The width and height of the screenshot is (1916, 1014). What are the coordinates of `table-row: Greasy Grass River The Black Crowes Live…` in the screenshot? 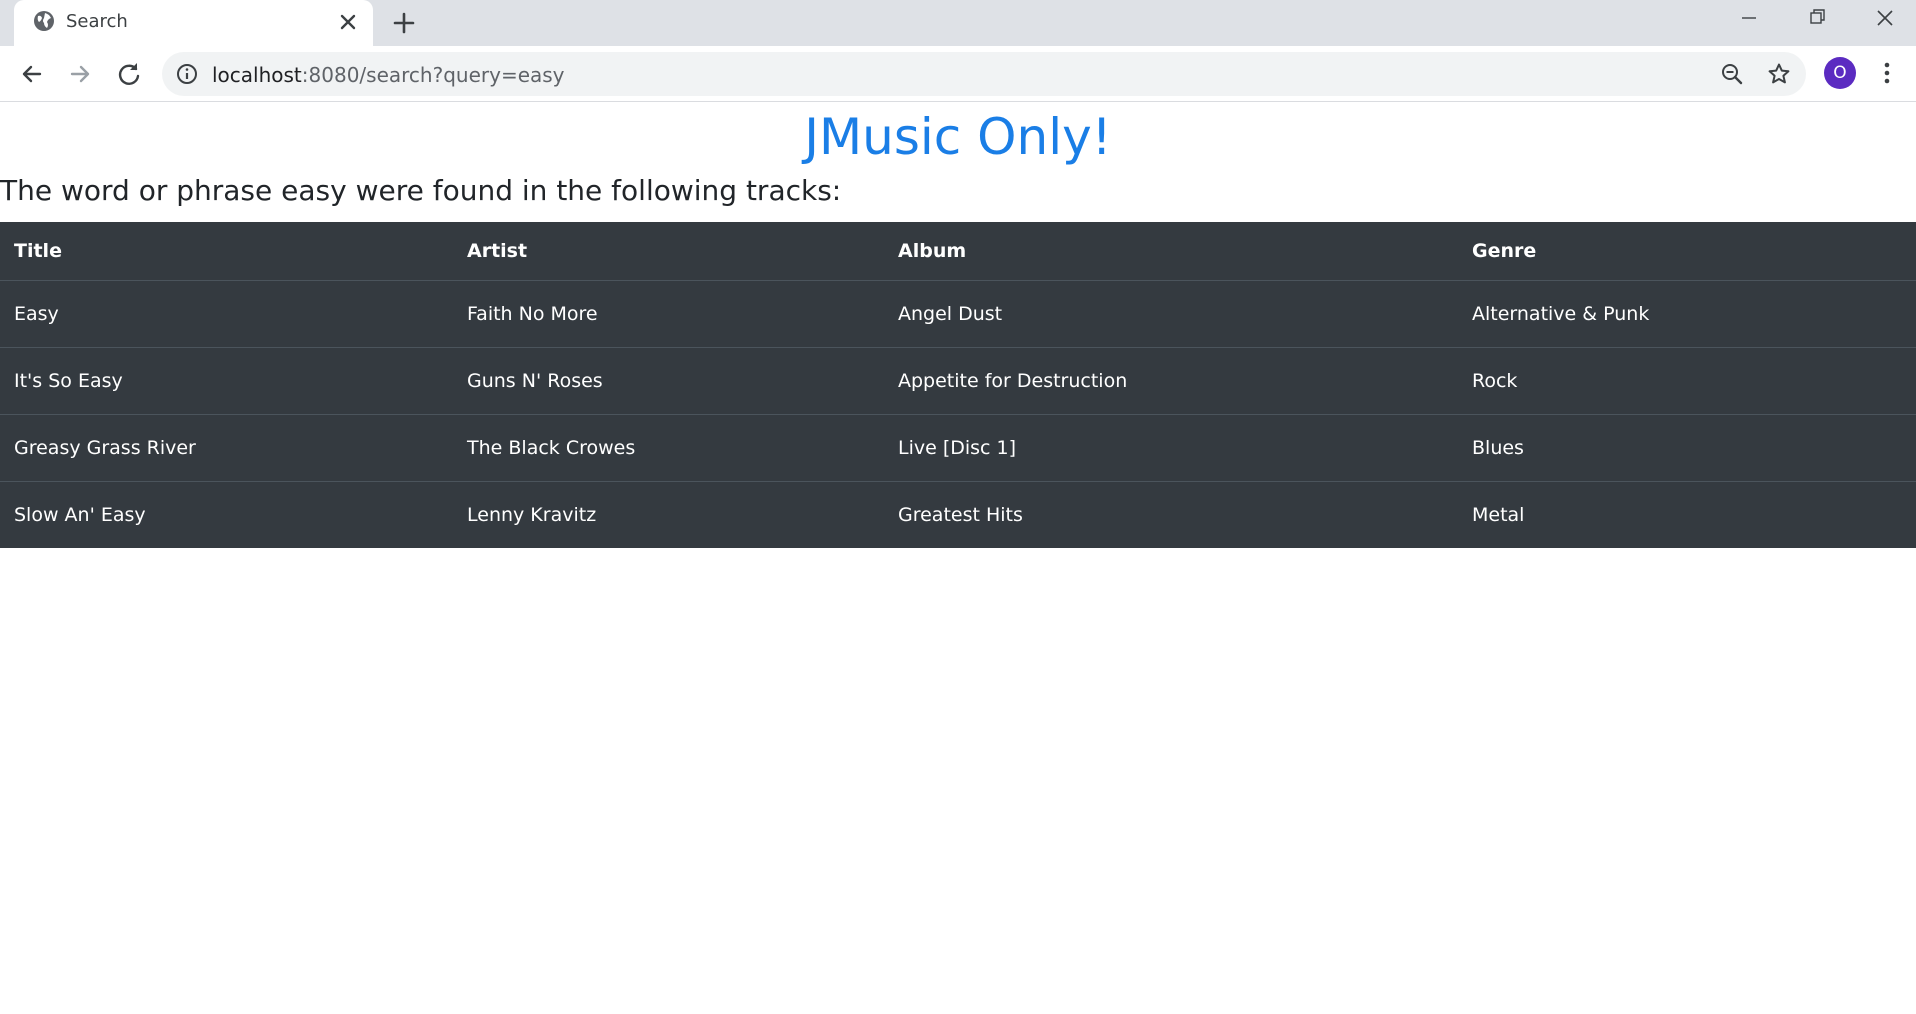 It's located at (958, 448).